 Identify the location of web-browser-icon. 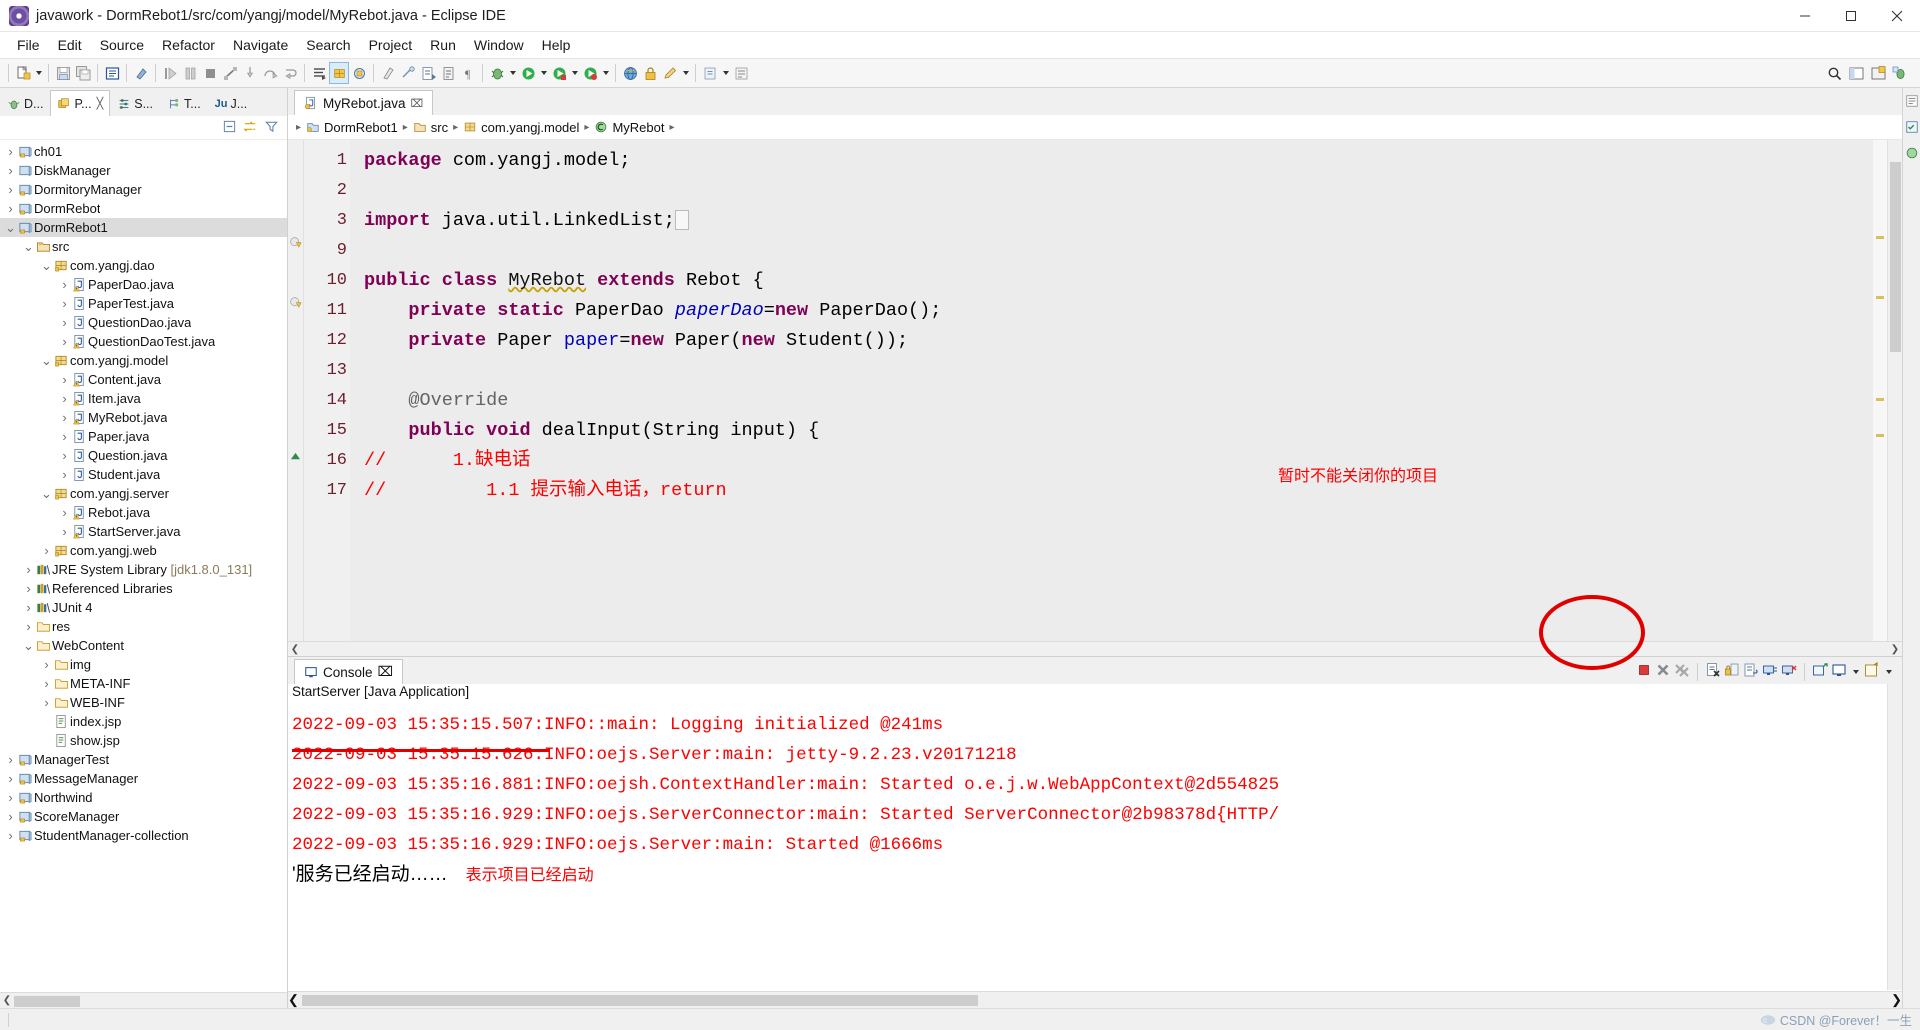
(630, 73).